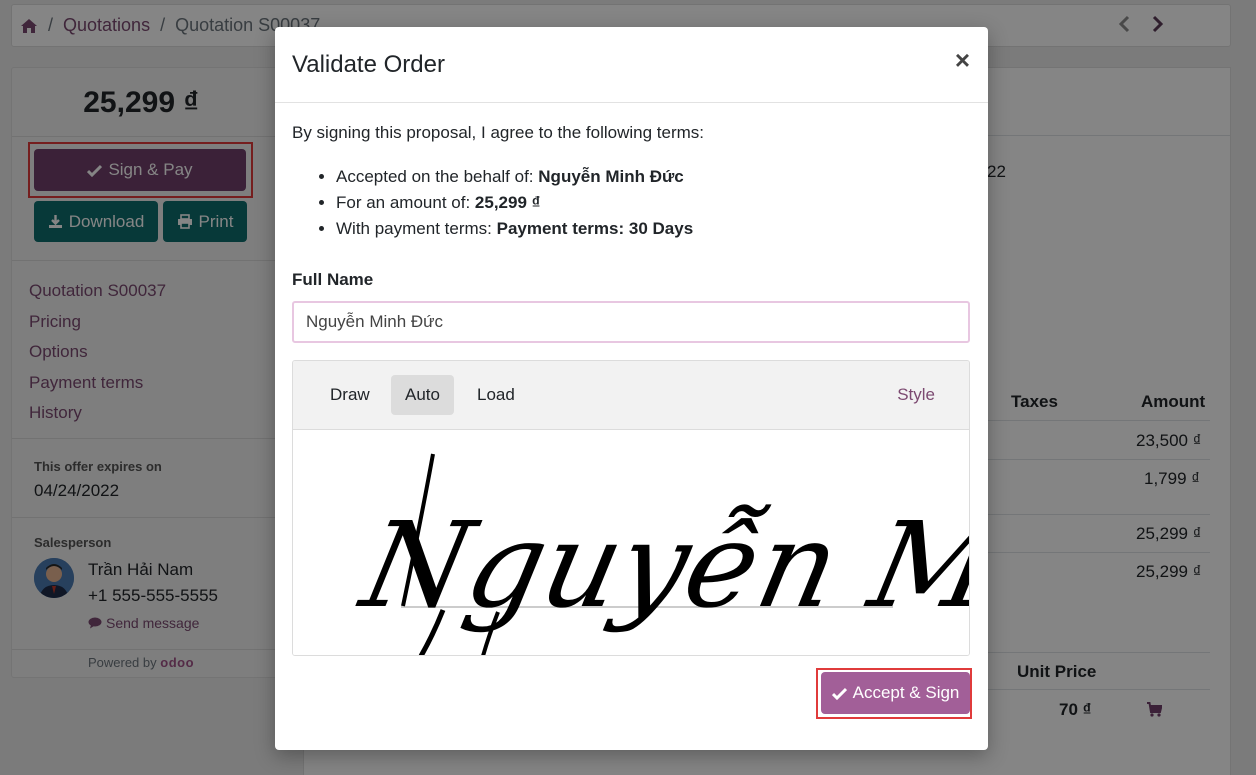 The height and width of the screenshot is (775, 1256). Describe the element at coordinates (894, 693) in the screenshot. I see `highlight-frame` at that location.